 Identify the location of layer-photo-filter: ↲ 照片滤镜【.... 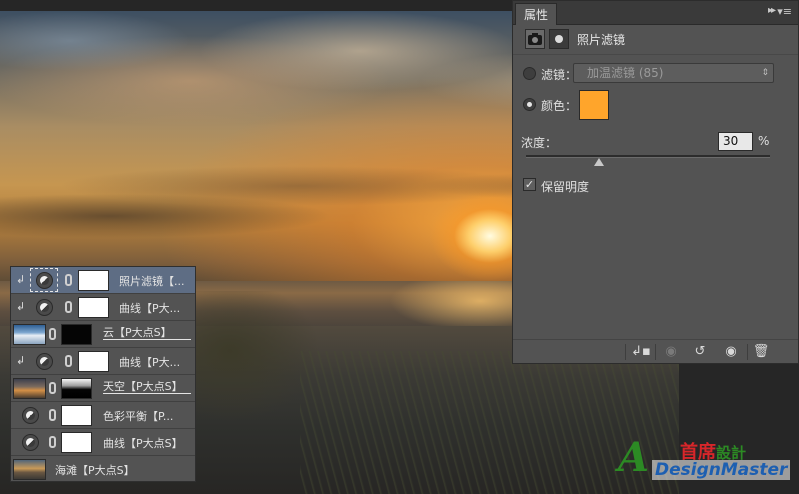
(103, 280).